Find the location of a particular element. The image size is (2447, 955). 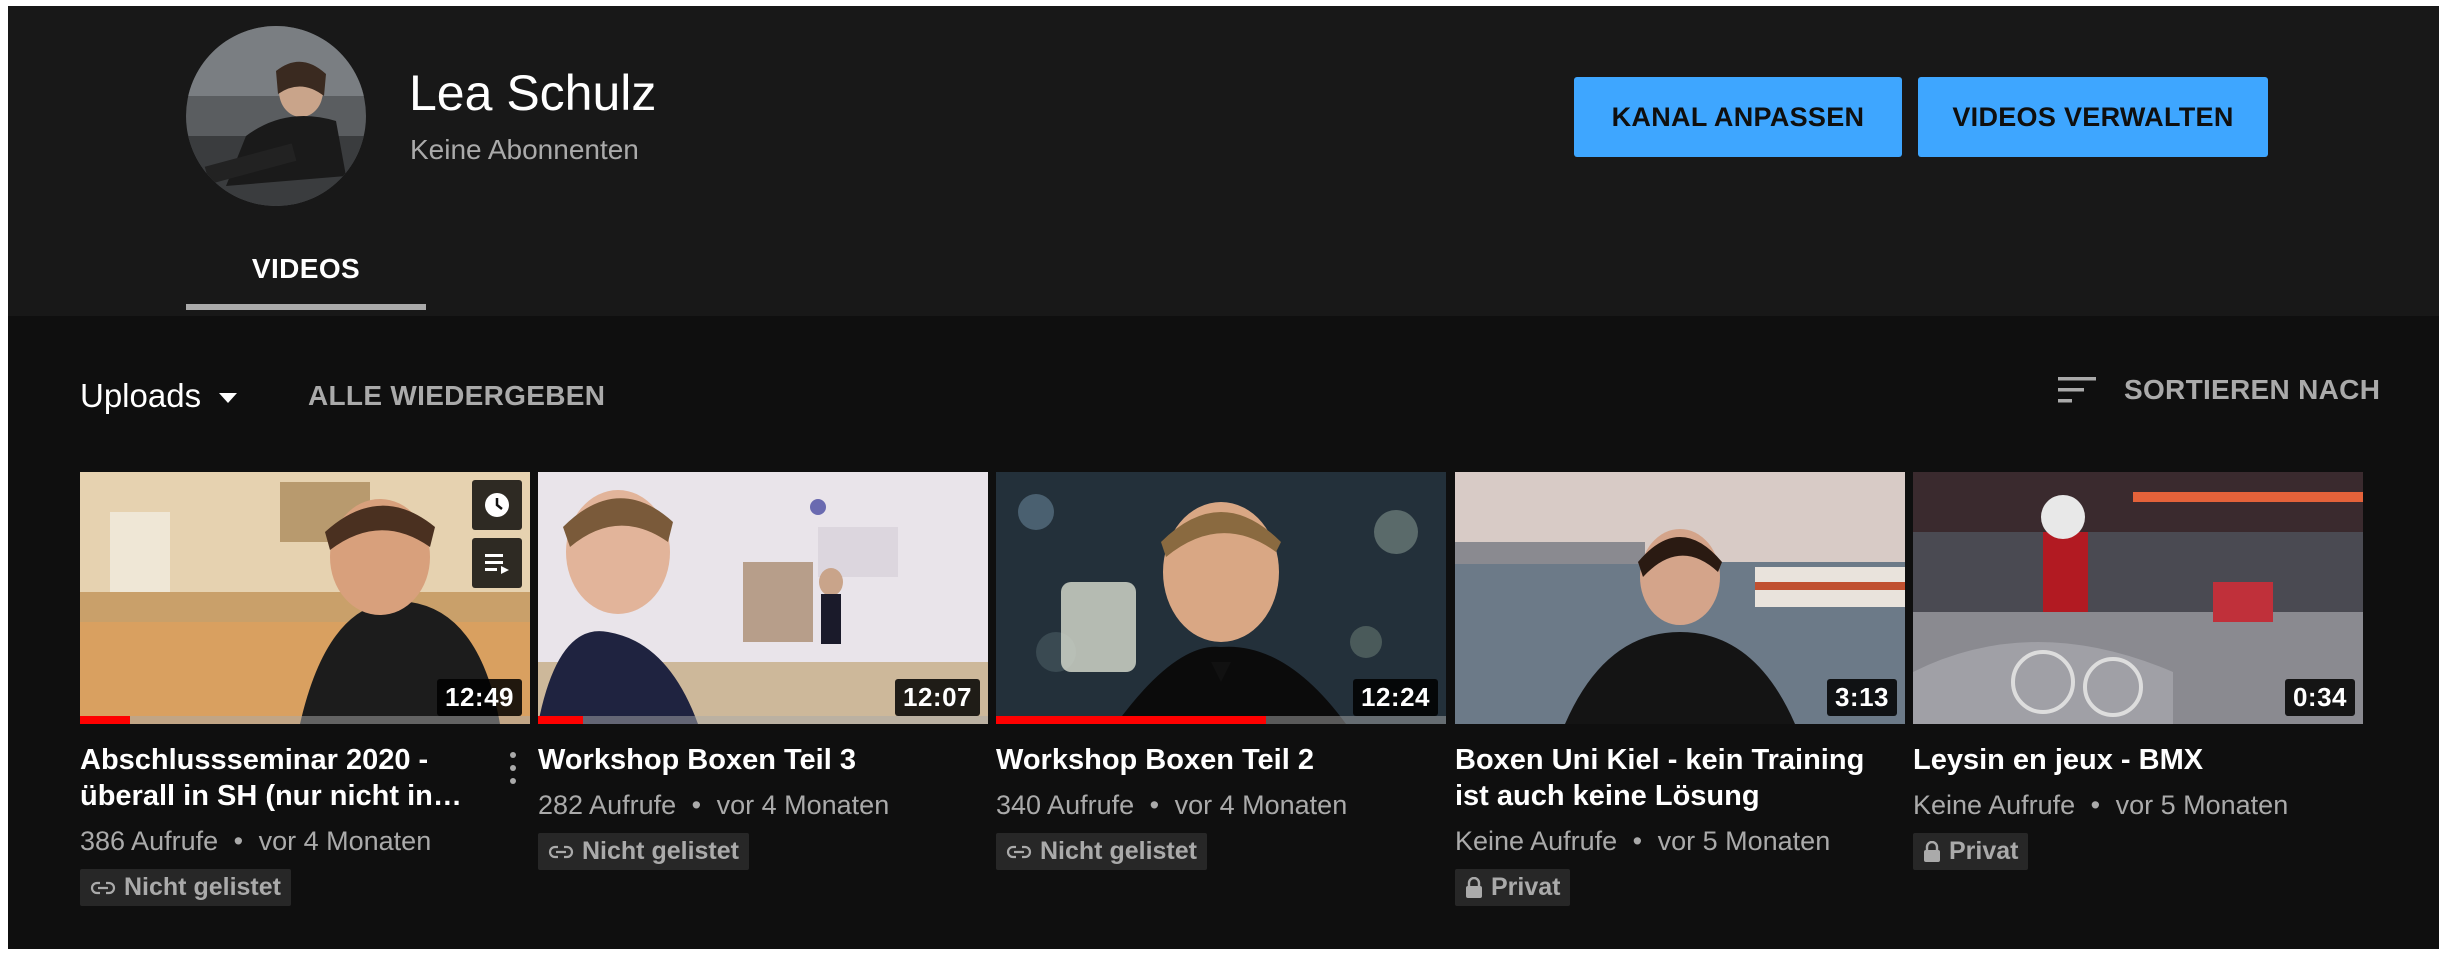

uploads-label: Uploads is located at coordinates (141, 395).